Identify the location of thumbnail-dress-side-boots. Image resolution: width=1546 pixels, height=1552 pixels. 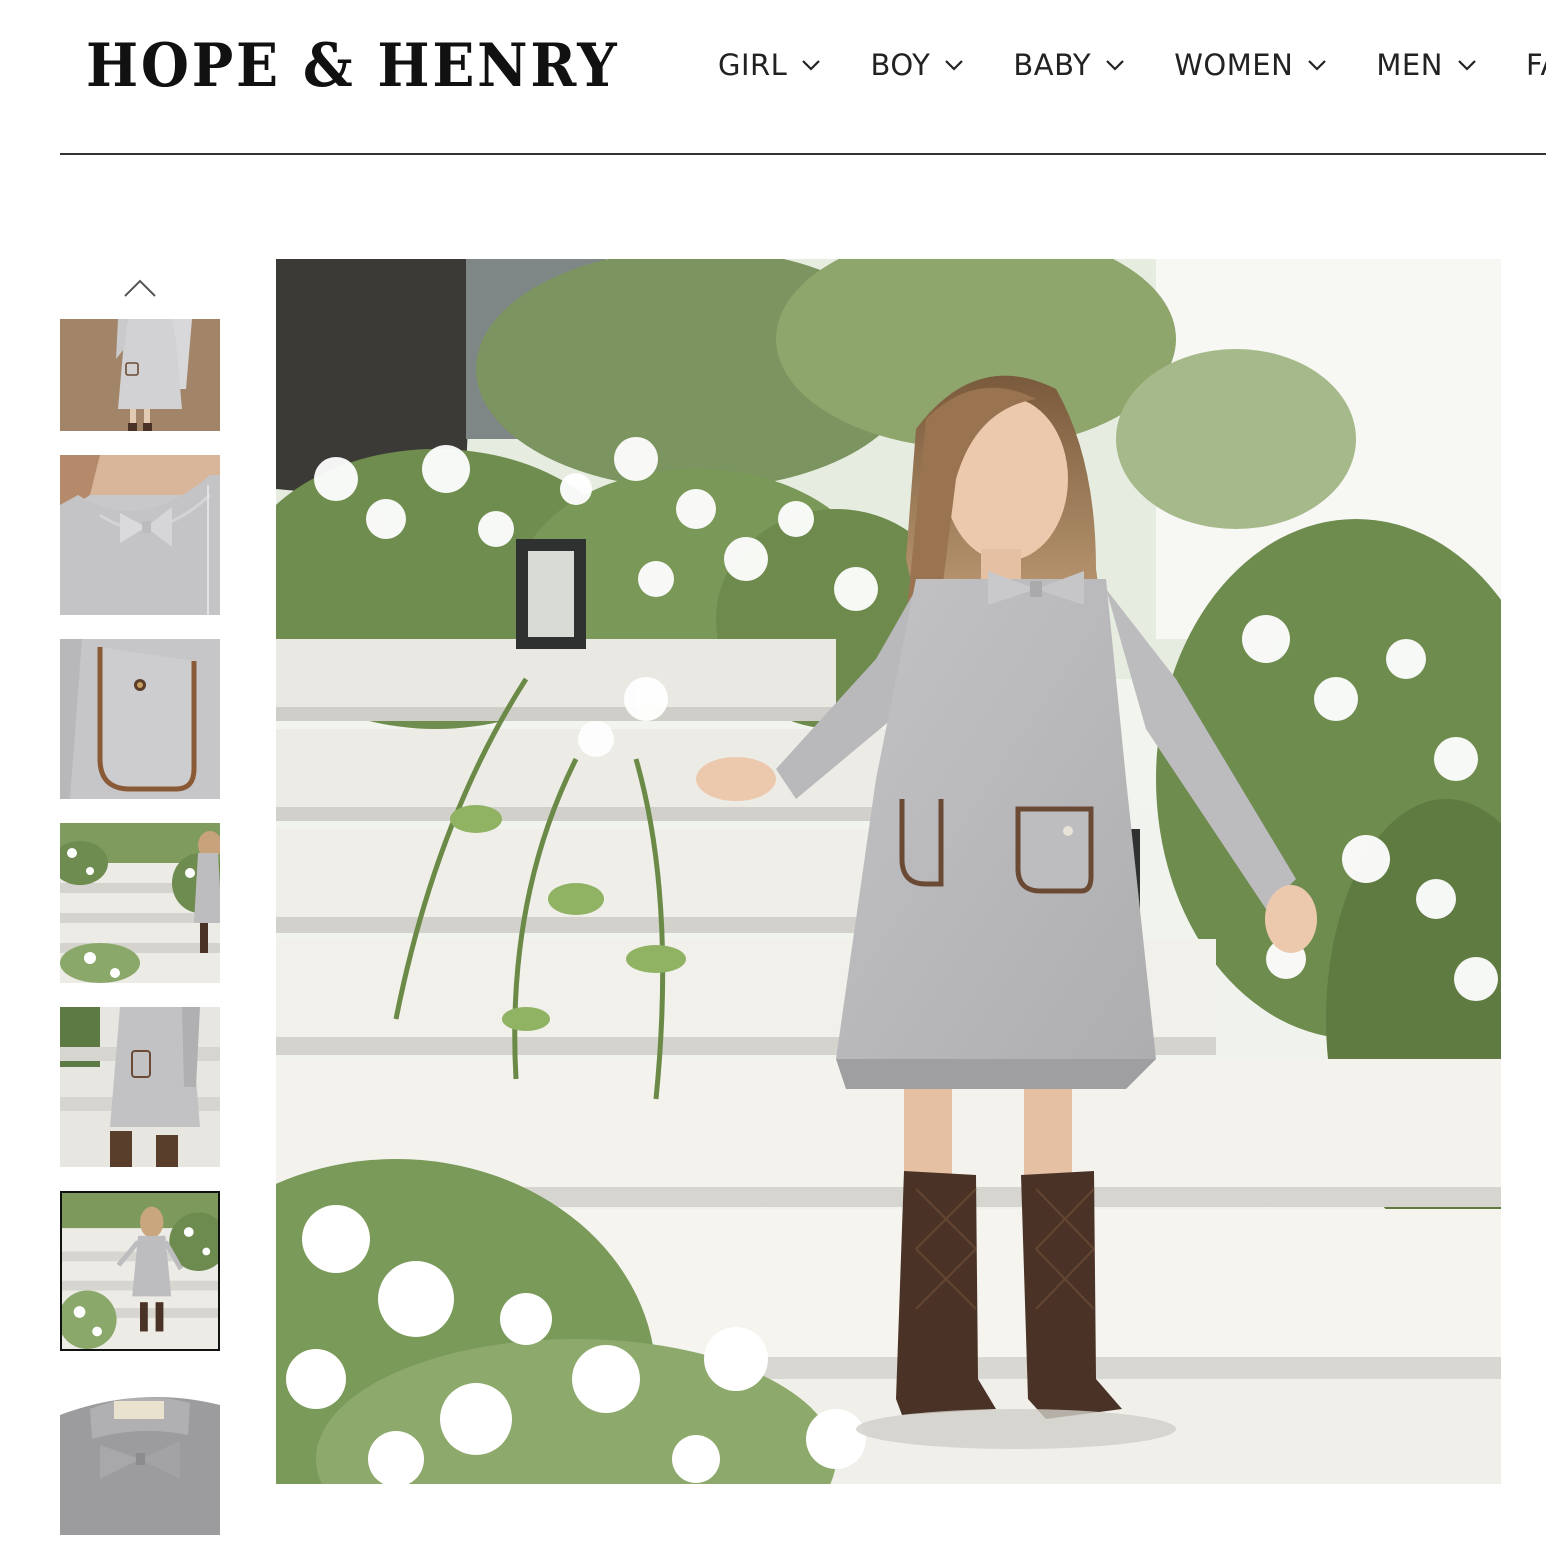
(140, 1087).